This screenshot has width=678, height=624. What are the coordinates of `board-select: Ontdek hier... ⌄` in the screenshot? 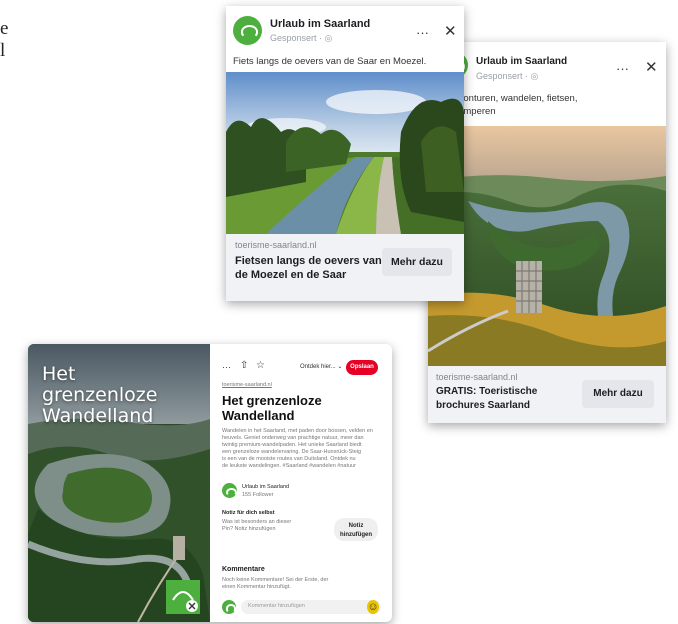 It's located at (321, 367).